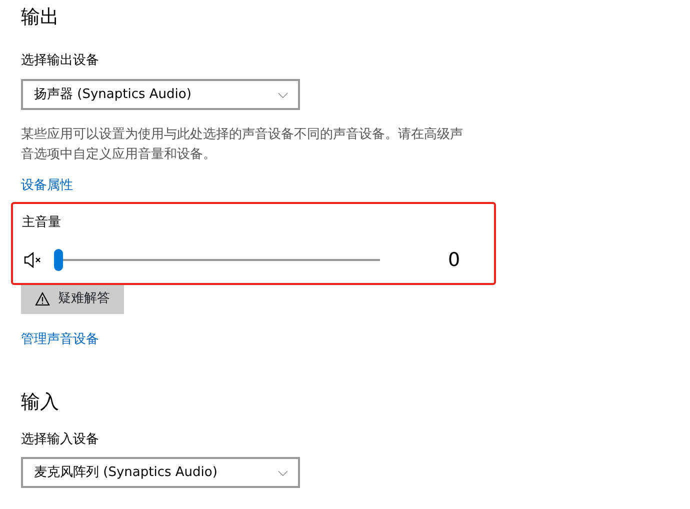 The image size is (690, 509). What do you see at coordinates (42, 299) in the screenshot?
I see `warning-icon` at bounding box center [42, 299].